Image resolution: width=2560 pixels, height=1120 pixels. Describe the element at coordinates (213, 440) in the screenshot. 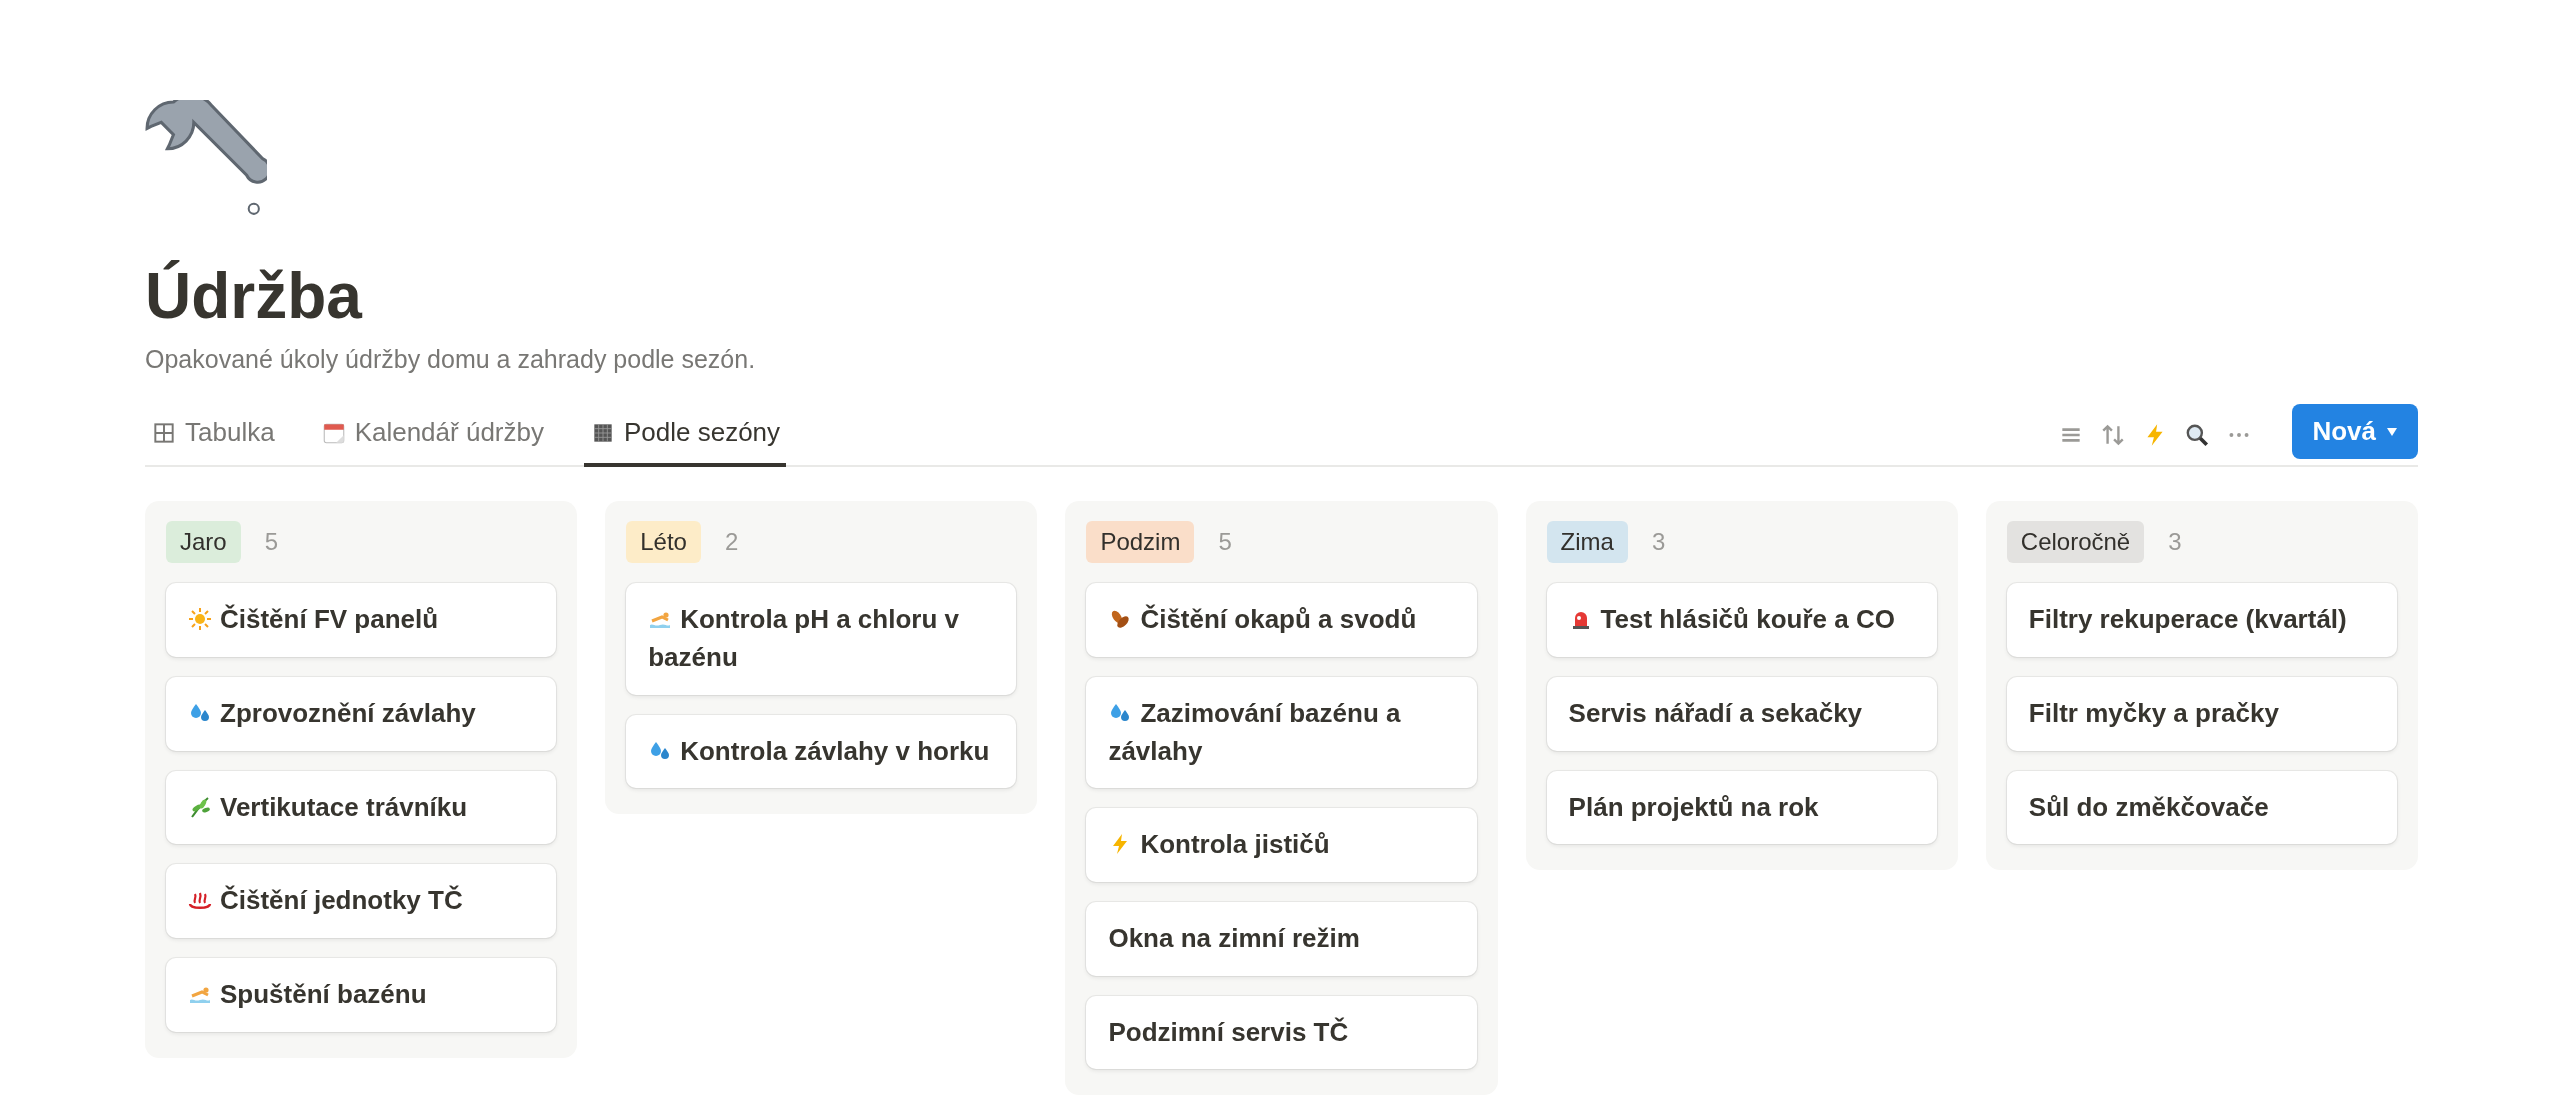

I see `view-tab: Tabulka` at that location.